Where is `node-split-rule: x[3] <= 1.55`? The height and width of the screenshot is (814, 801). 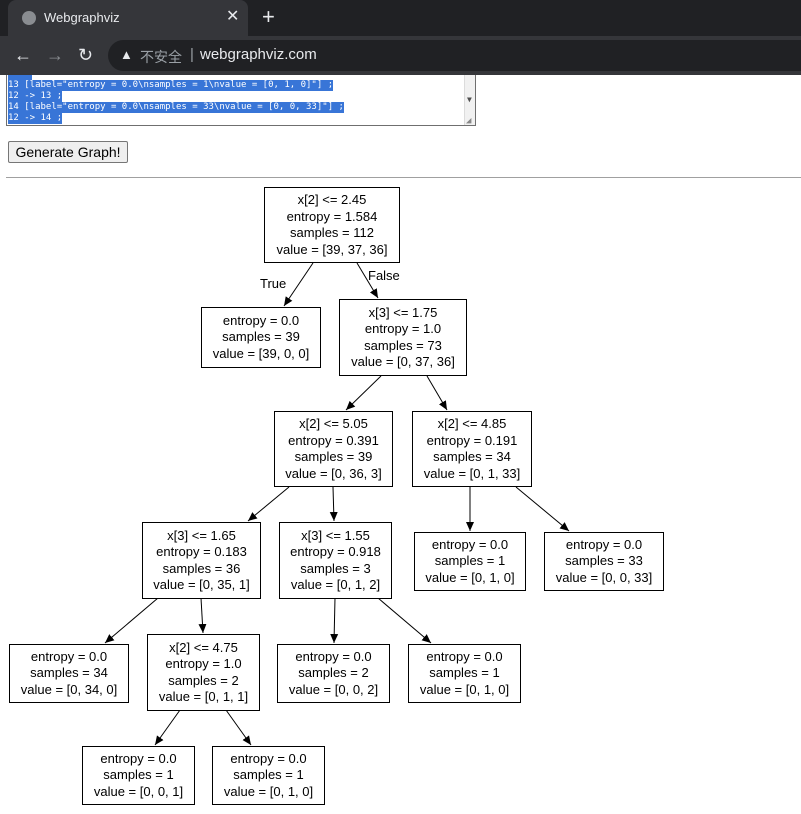 node-split-rule: x[3] <= 1.55 is located at coordinates (335, 535).